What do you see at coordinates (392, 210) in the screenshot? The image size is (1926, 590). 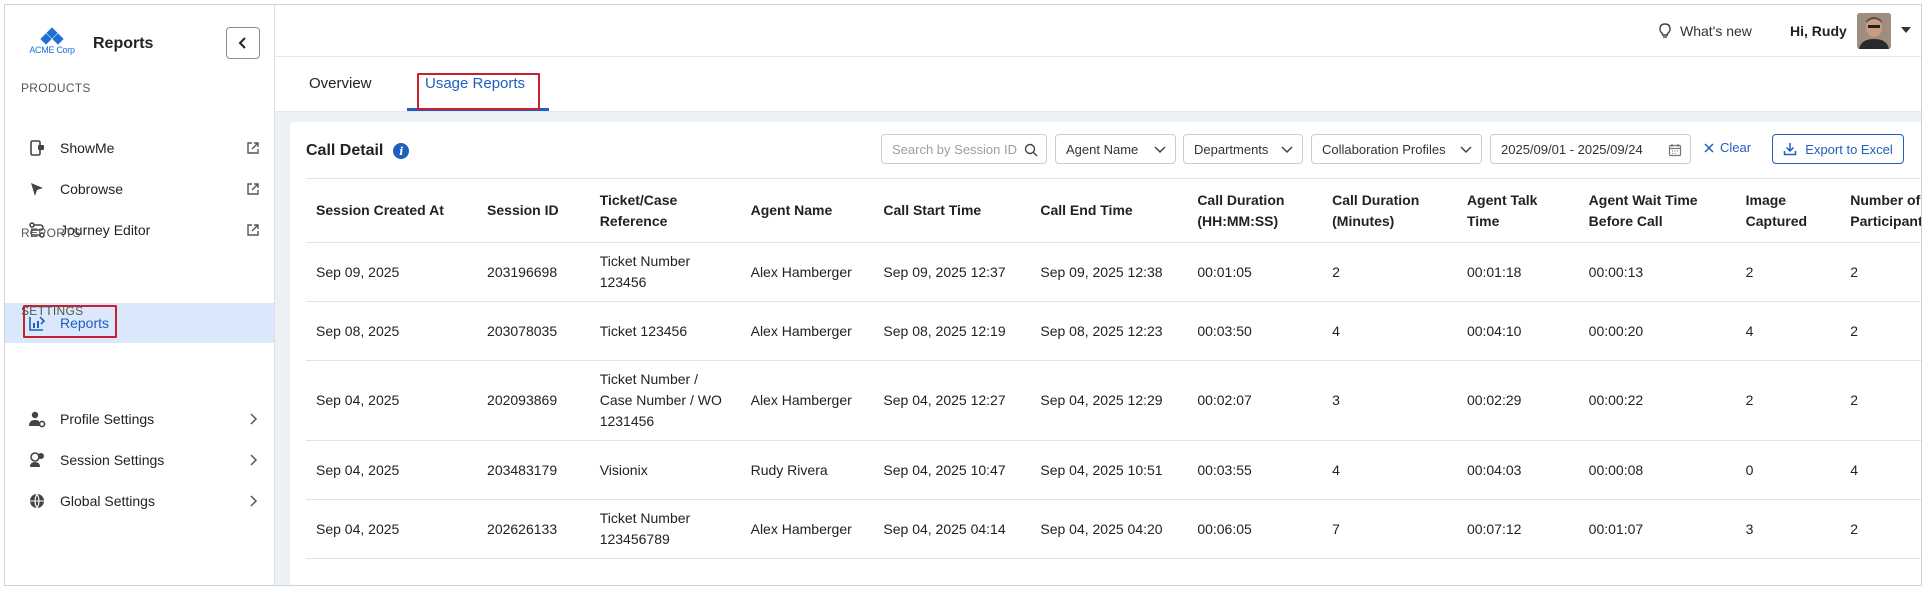 I see `column-header: Session Created At` at bounding box center [392, 210].